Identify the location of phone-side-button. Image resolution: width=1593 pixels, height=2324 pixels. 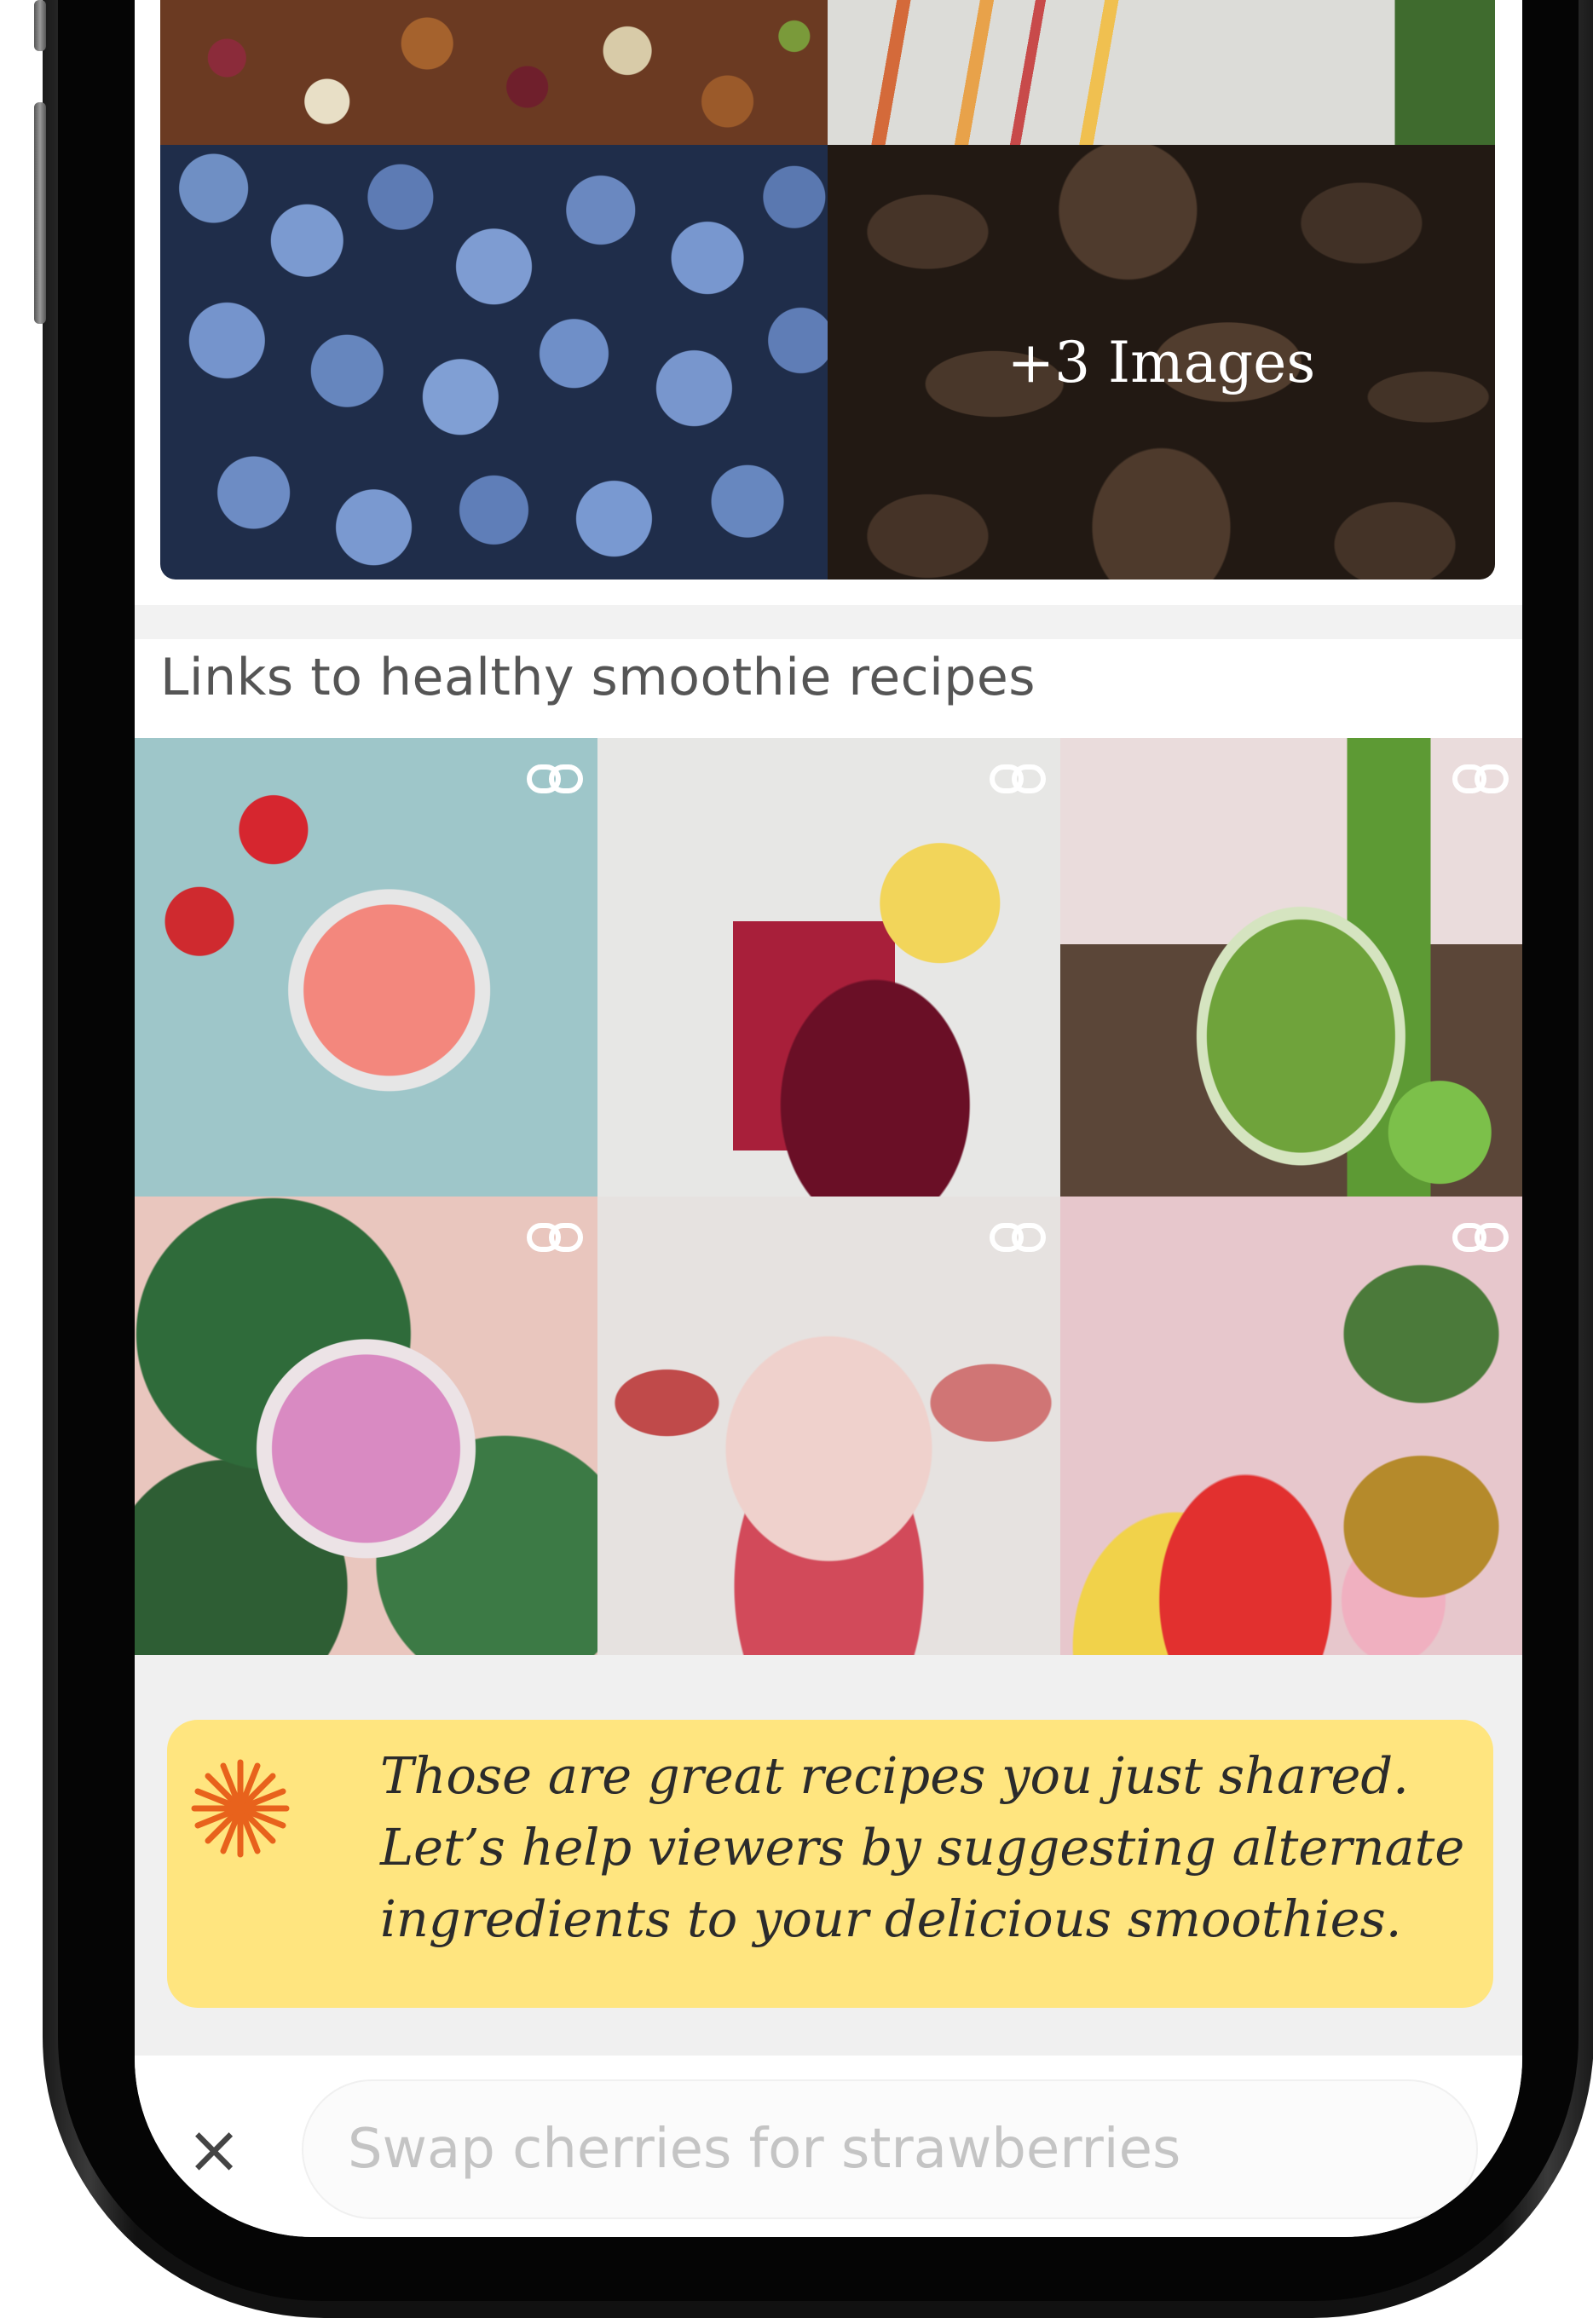
(40, 213).